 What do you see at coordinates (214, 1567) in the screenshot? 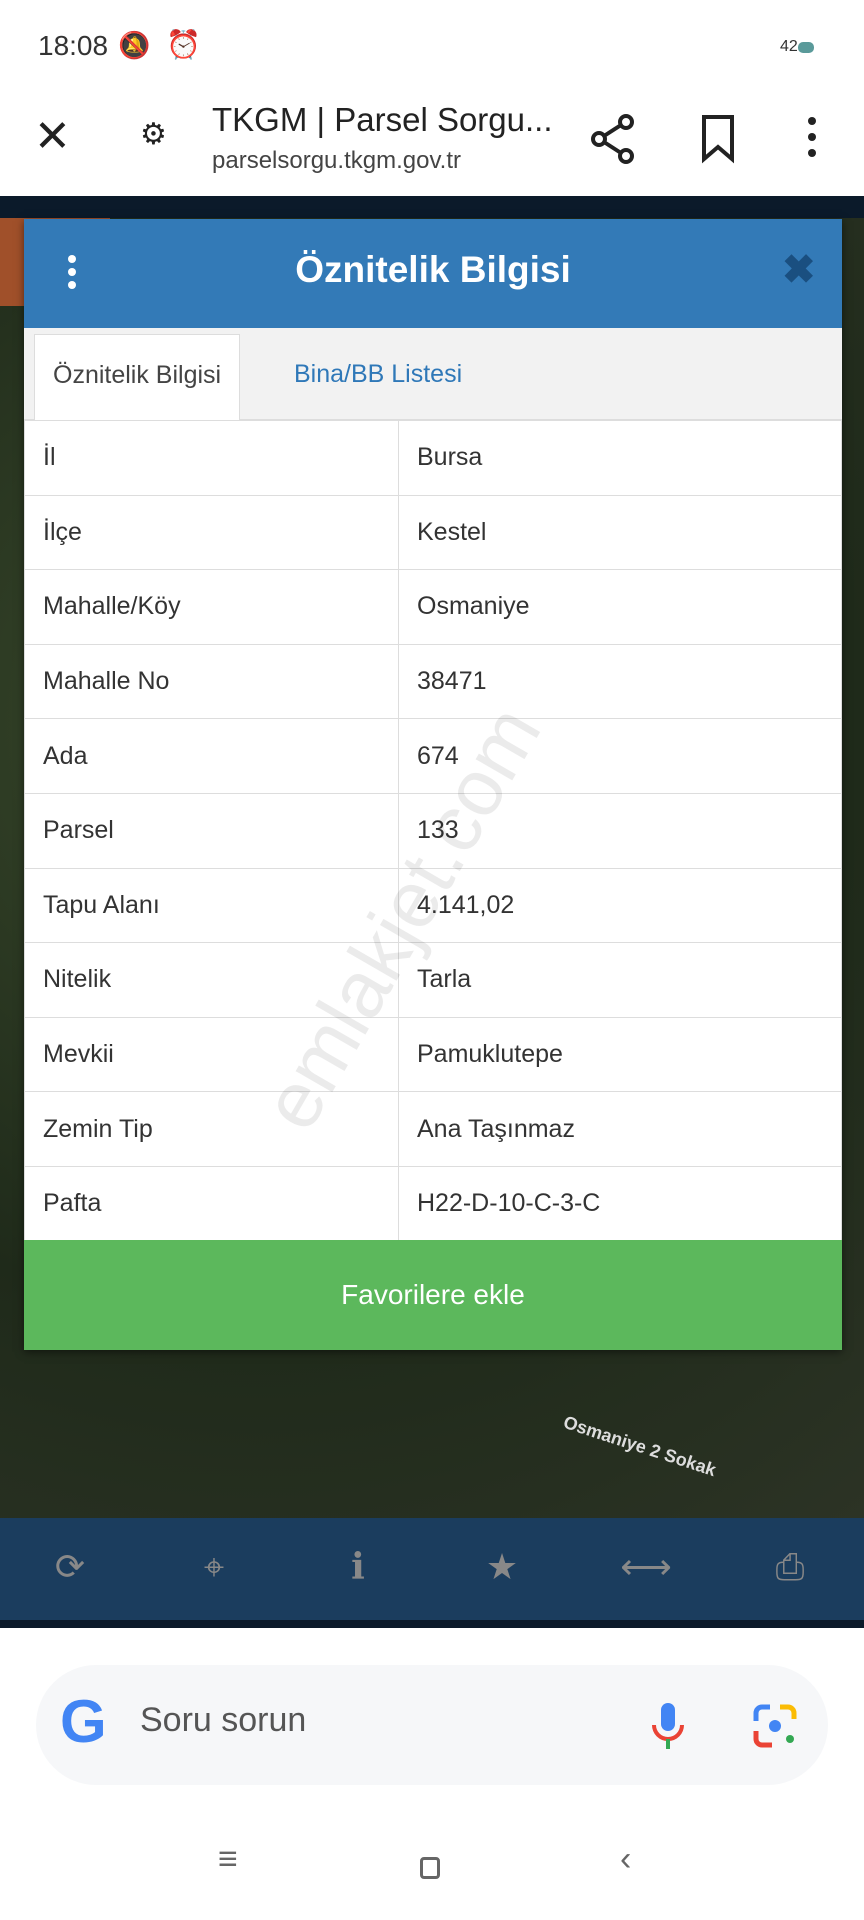
I see `locate-icon: ⌖` at bounding box center [214, 1567].